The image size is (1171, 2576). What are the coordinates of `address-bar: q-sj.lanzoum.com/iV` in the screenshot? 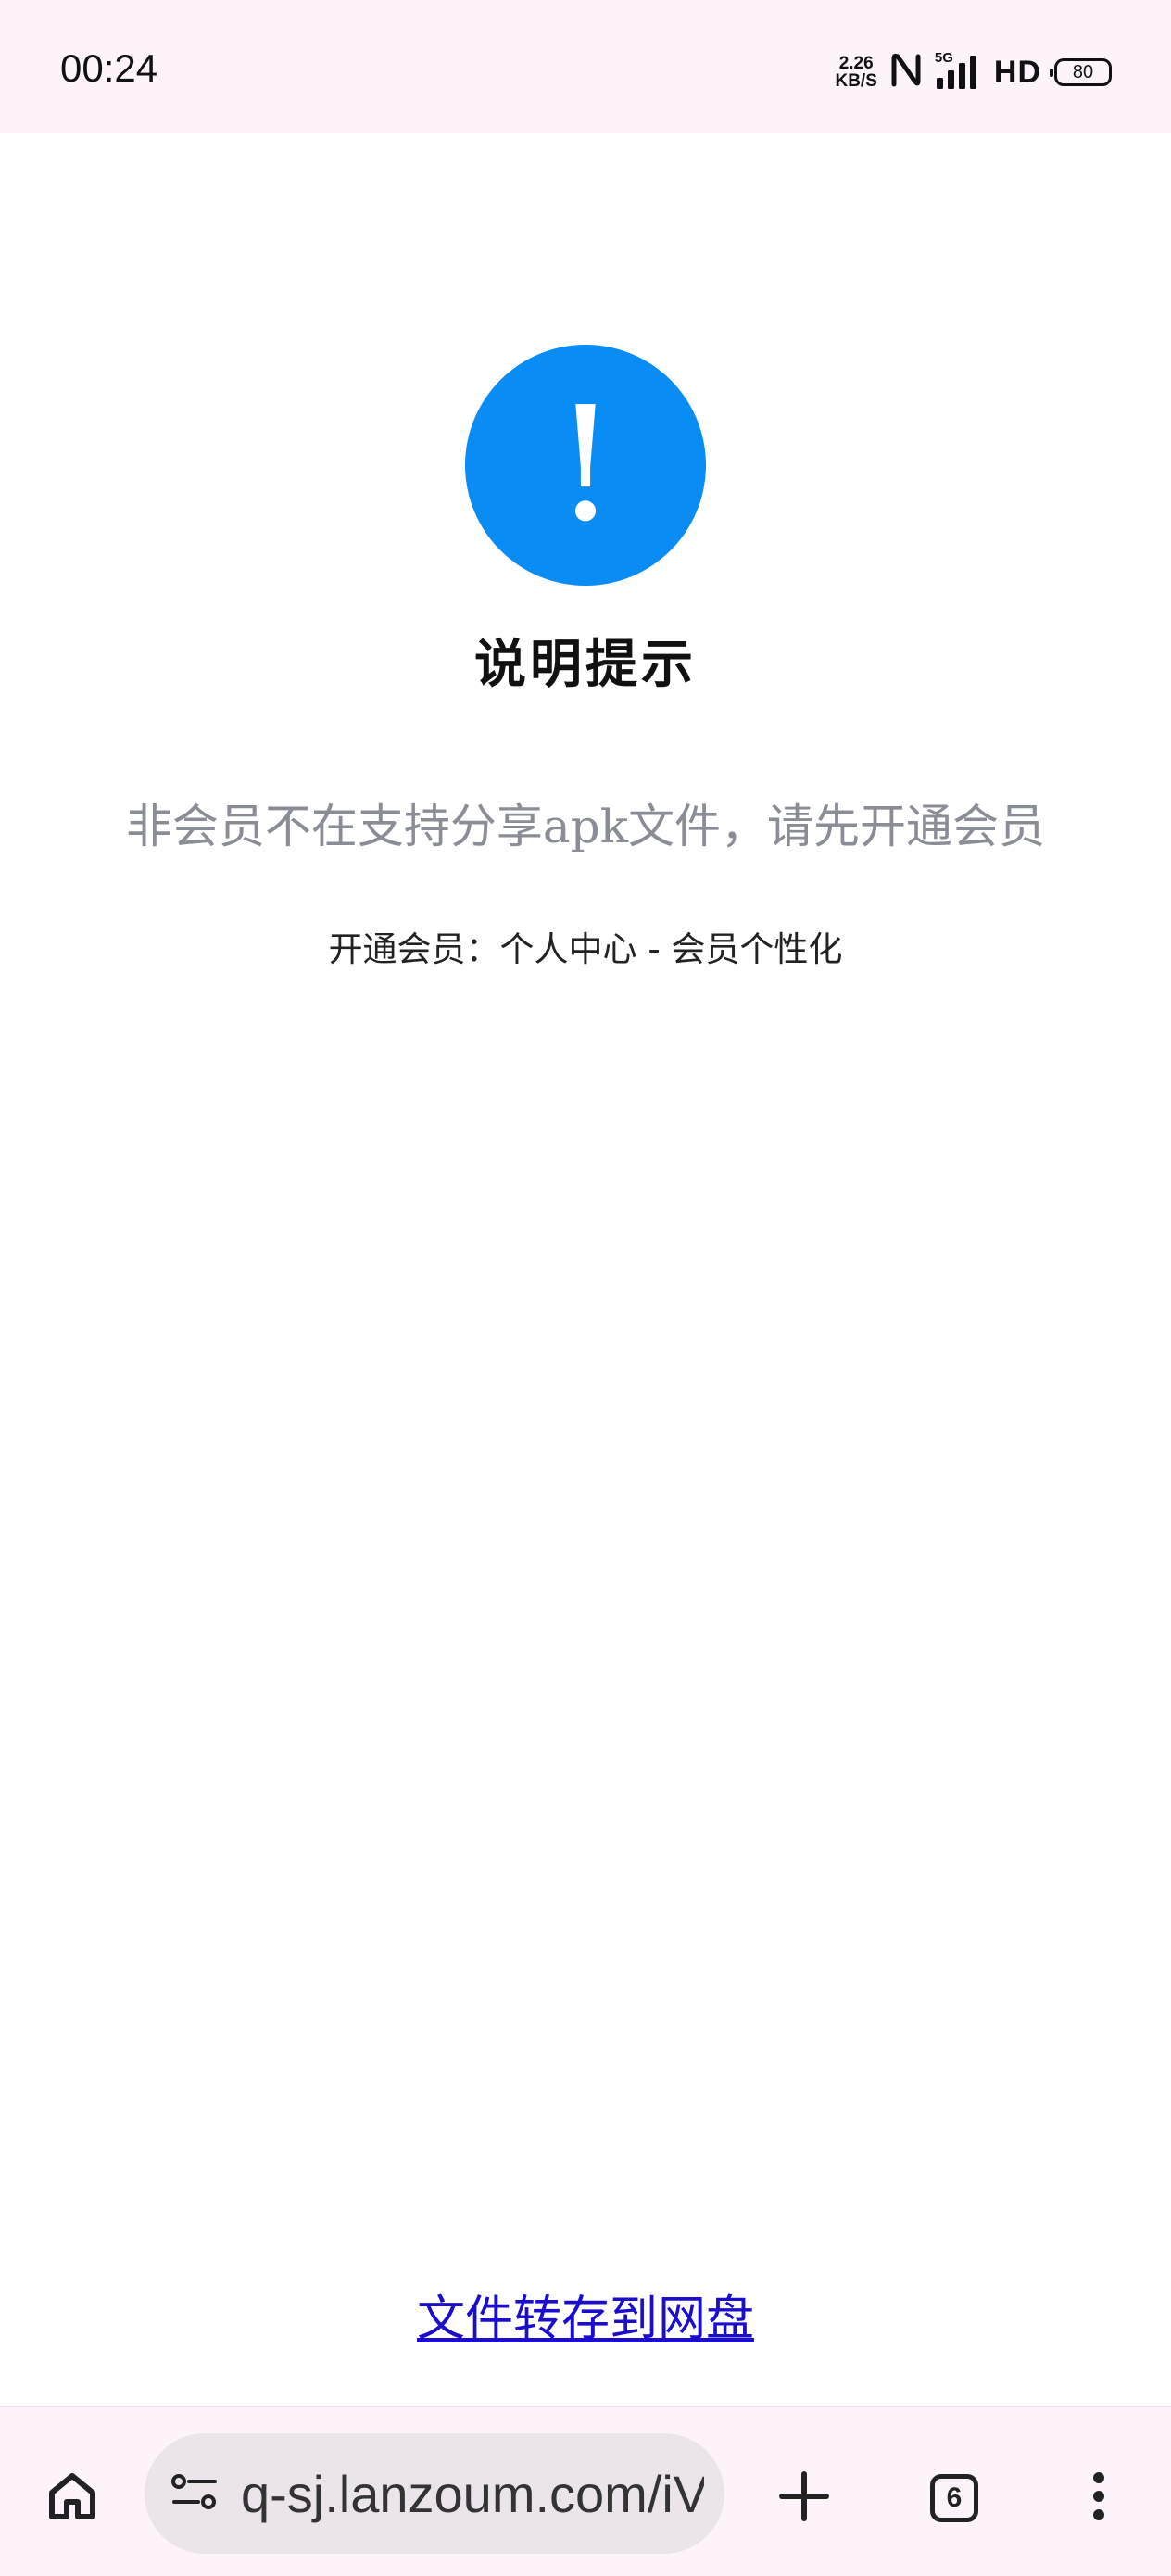 It's located at (435, 2493).